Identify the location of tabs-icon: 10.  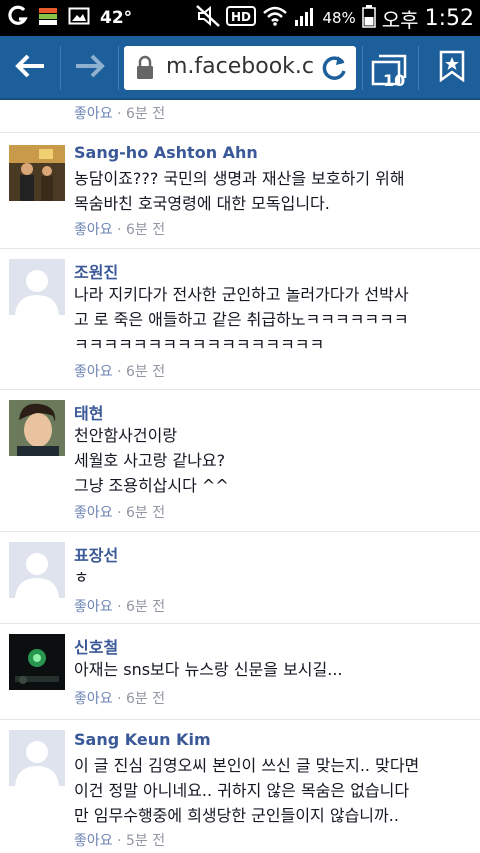
(389, 69).